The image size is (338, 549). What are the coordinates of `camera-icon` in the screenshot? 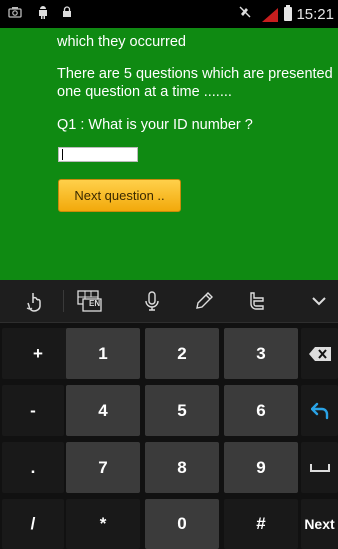 It's located at (15, 12).